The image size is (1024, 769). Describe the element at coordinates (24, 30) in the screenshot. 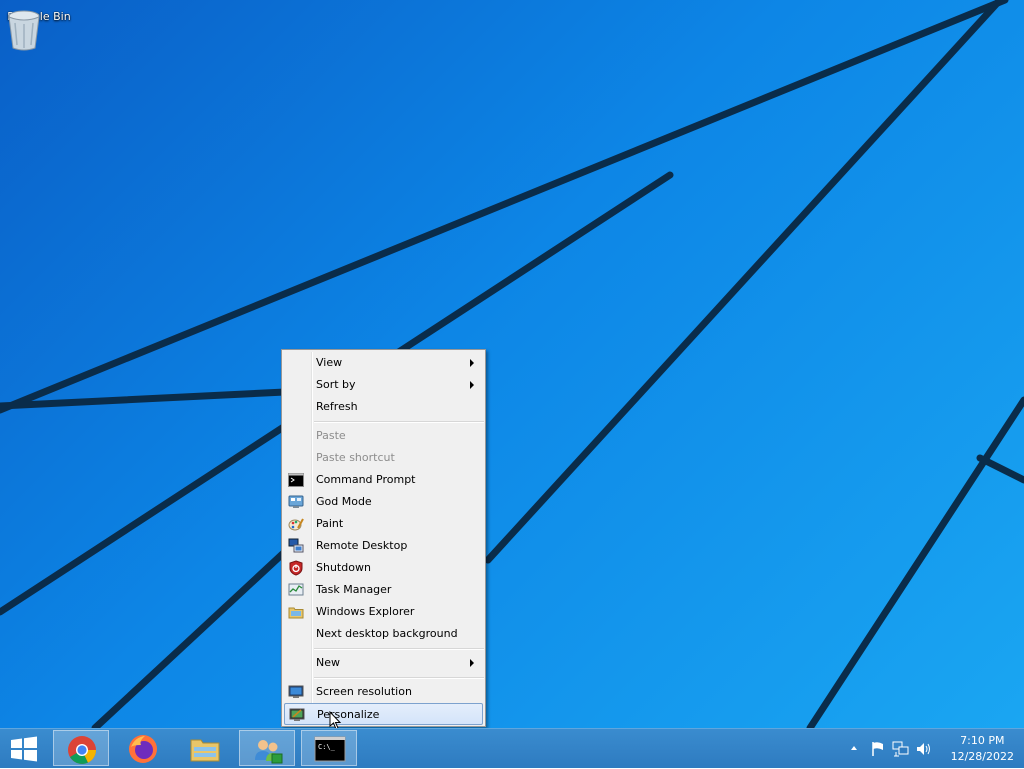

I see `recycle-bin-icon` at that location.